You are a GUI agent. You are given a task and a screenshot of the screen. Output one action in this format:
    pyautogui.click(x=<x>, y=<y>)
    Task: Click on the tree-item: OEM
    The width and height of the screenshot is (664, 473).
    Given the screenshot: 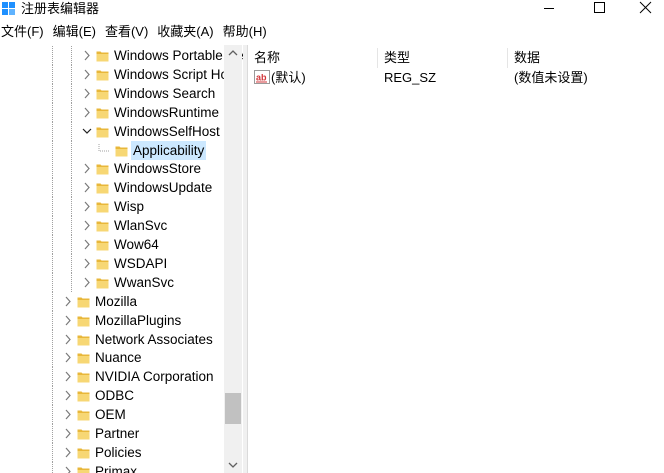 What is the action you would take?
    pyautogui.click(x=111, y=415)
    